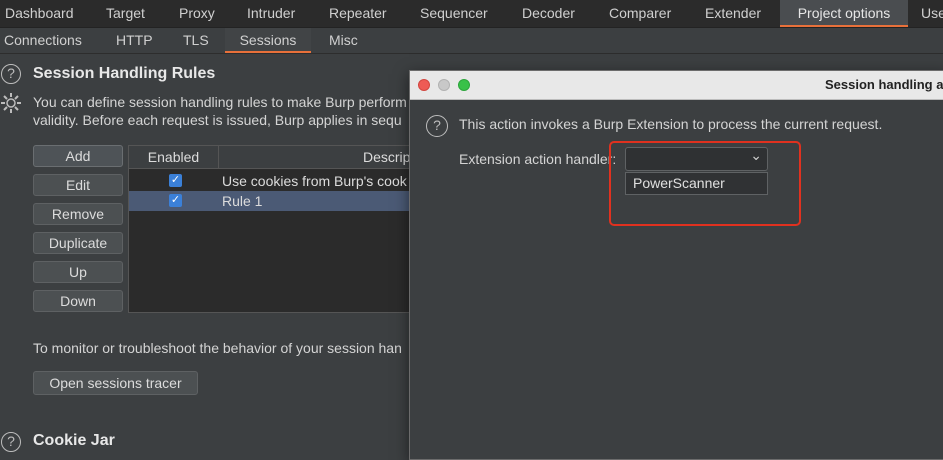 Image resolution: width=943 pixels, height=460 pixels. Describe the element at coordinates (11, 103) in the screenshot. I see `gear-icon` at that location.